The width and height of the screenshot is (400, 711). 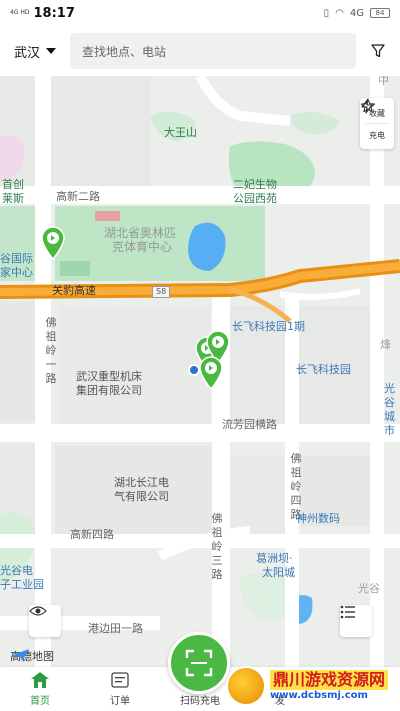 I want to click on map-label: 关豹高速, so click(x=74, y=290).